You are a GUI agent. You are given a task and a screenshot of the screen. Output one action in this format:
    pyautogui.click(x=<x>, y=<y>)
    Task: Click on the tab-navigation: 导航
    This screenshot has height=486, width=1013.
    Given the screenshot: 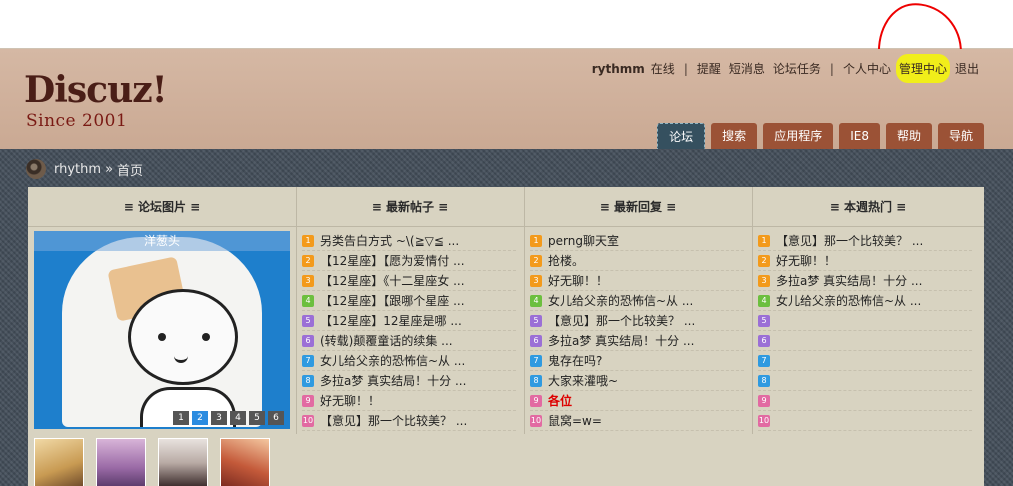 What is the action you would take?
    pyautogui.click(x=960, y=136)
    